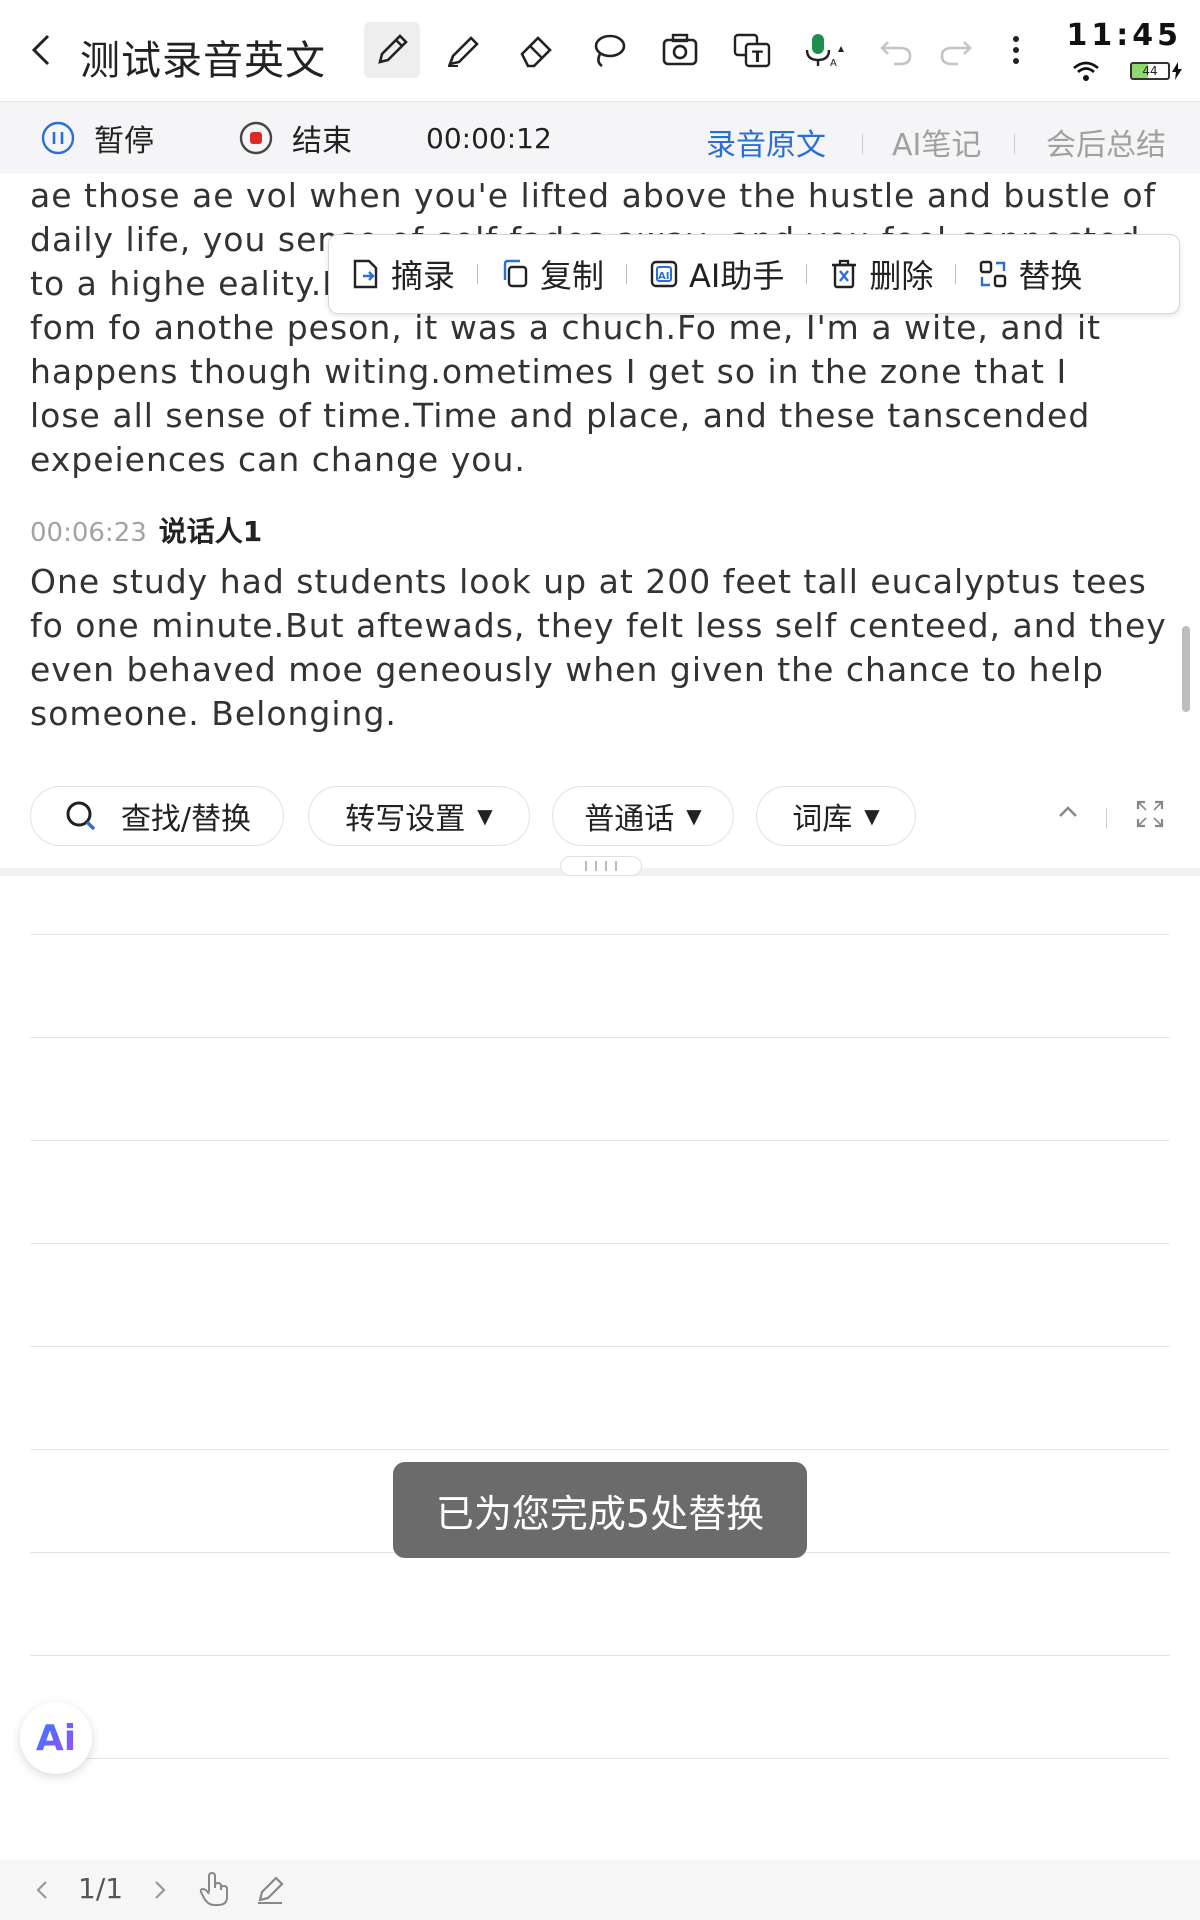 The image size is (1200, 1920). What do you see at coordinates (572, 276) in the screenshot?
I see `copy-label: 复制` at bounding box center [572, 276].